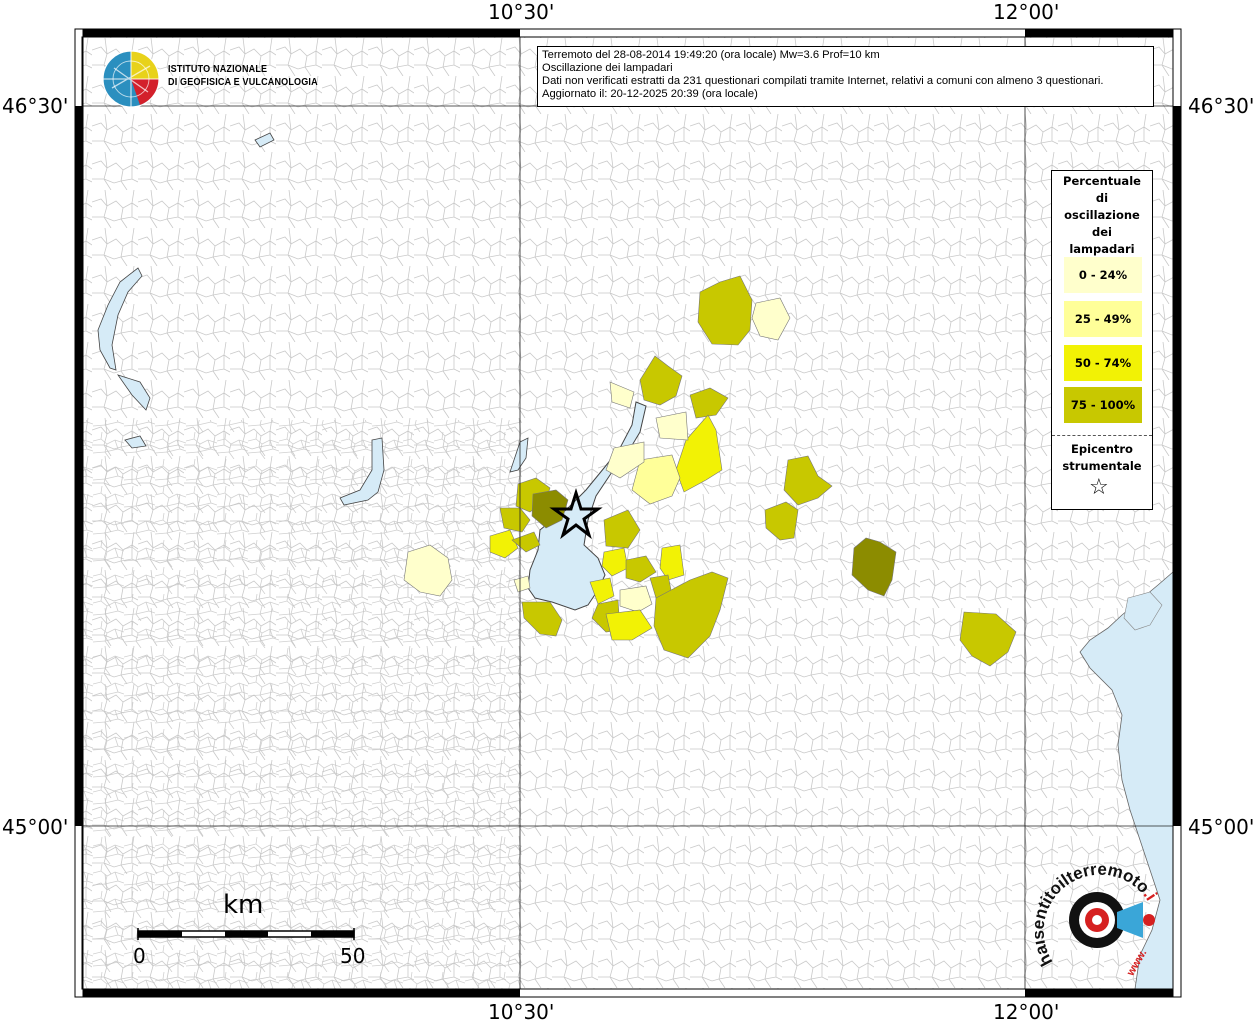 This screenshot has width=1255, height=1028. I want to click on scale-bar-graphic, so click(246, 934).